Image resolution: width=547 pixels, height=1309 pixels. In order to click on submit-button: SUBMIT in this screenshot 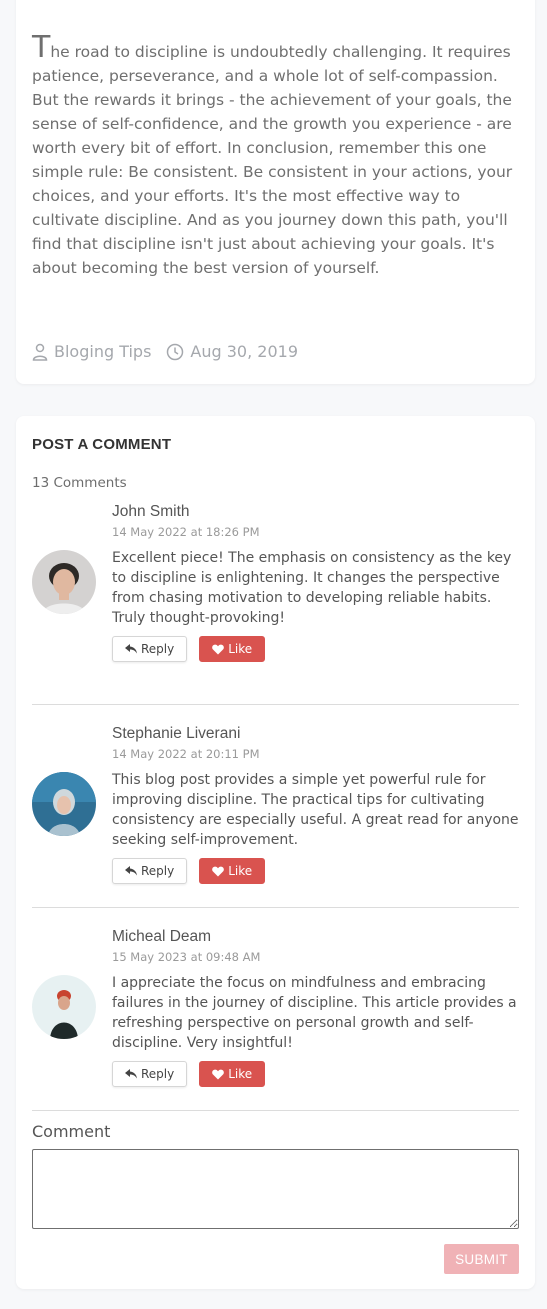, I will do `click(481, 1259)`.